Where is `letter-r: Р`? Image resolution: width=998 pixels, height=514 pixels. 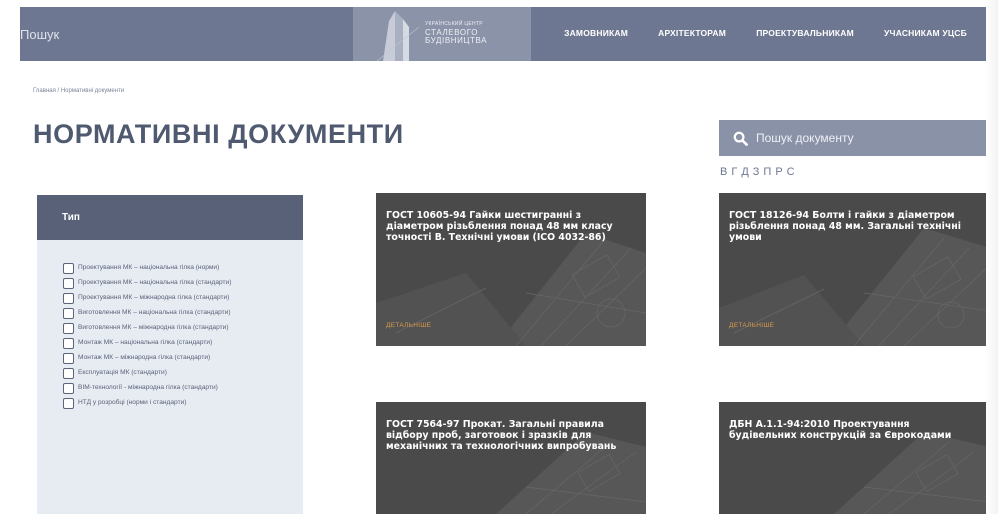
letter-r: Р is located at coordinates (780, 172).